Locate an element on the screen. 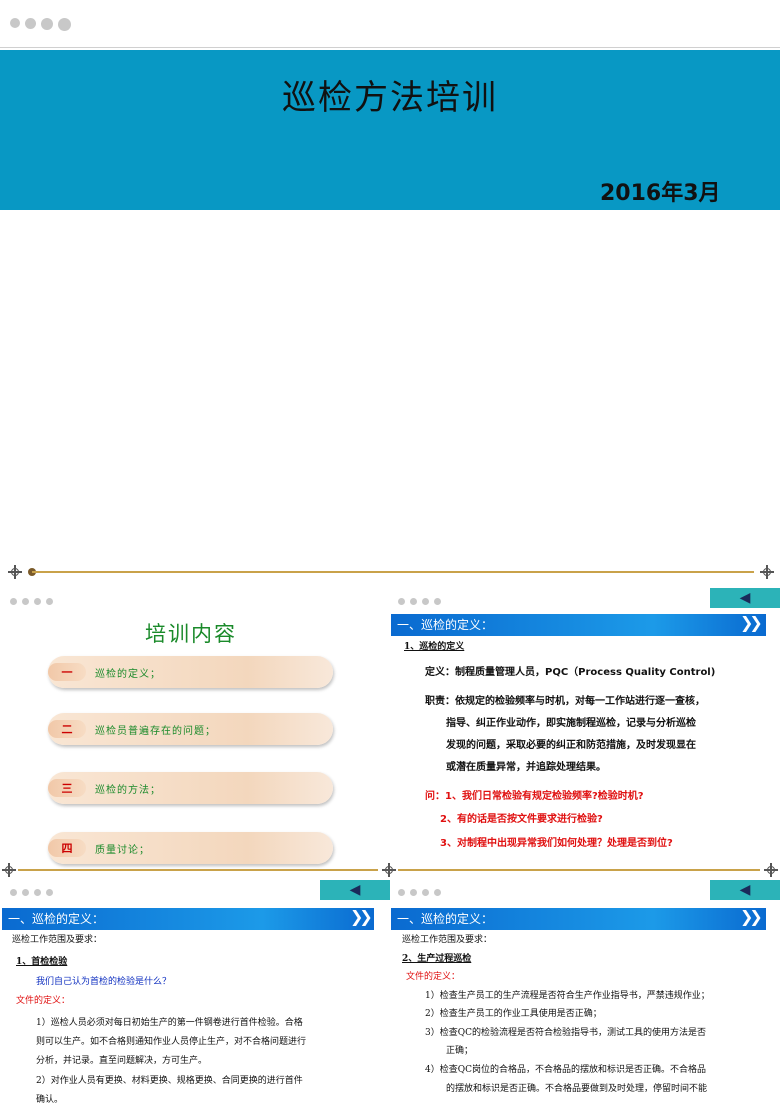 The image size is (780, 1107). duty-line: 职责：依规定的检验频率与时机，对每一工作站进行逐一查核， is located at coordinates (565, 701).